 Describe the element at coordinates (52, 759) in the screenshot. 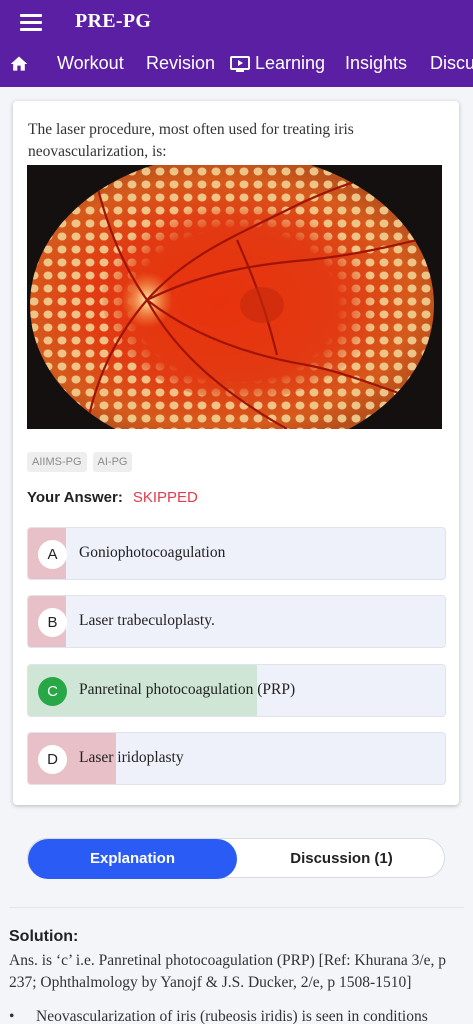

I see `option-d-letter: D` at that location.